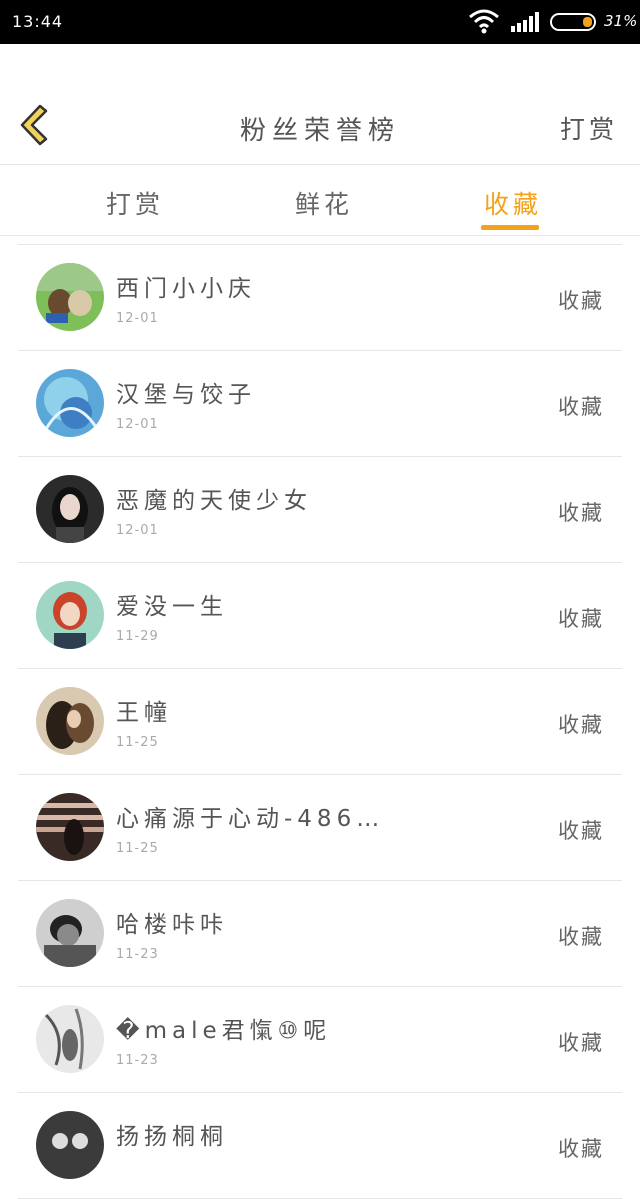 This screenshot has width=640, height=1199. Describe the element at coordinates (186, 395) in the screenshot. I see `user-name: 汉堡与饺子` at that location.